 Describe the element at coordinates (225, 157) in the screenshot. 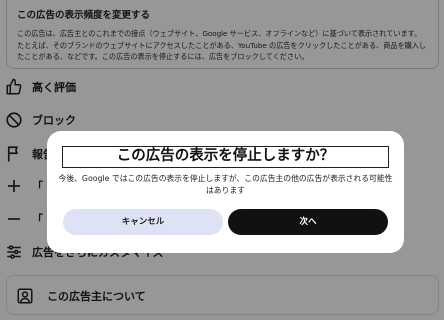

I see `dialog-title: この広告の表示を停止しますか？` at that location.